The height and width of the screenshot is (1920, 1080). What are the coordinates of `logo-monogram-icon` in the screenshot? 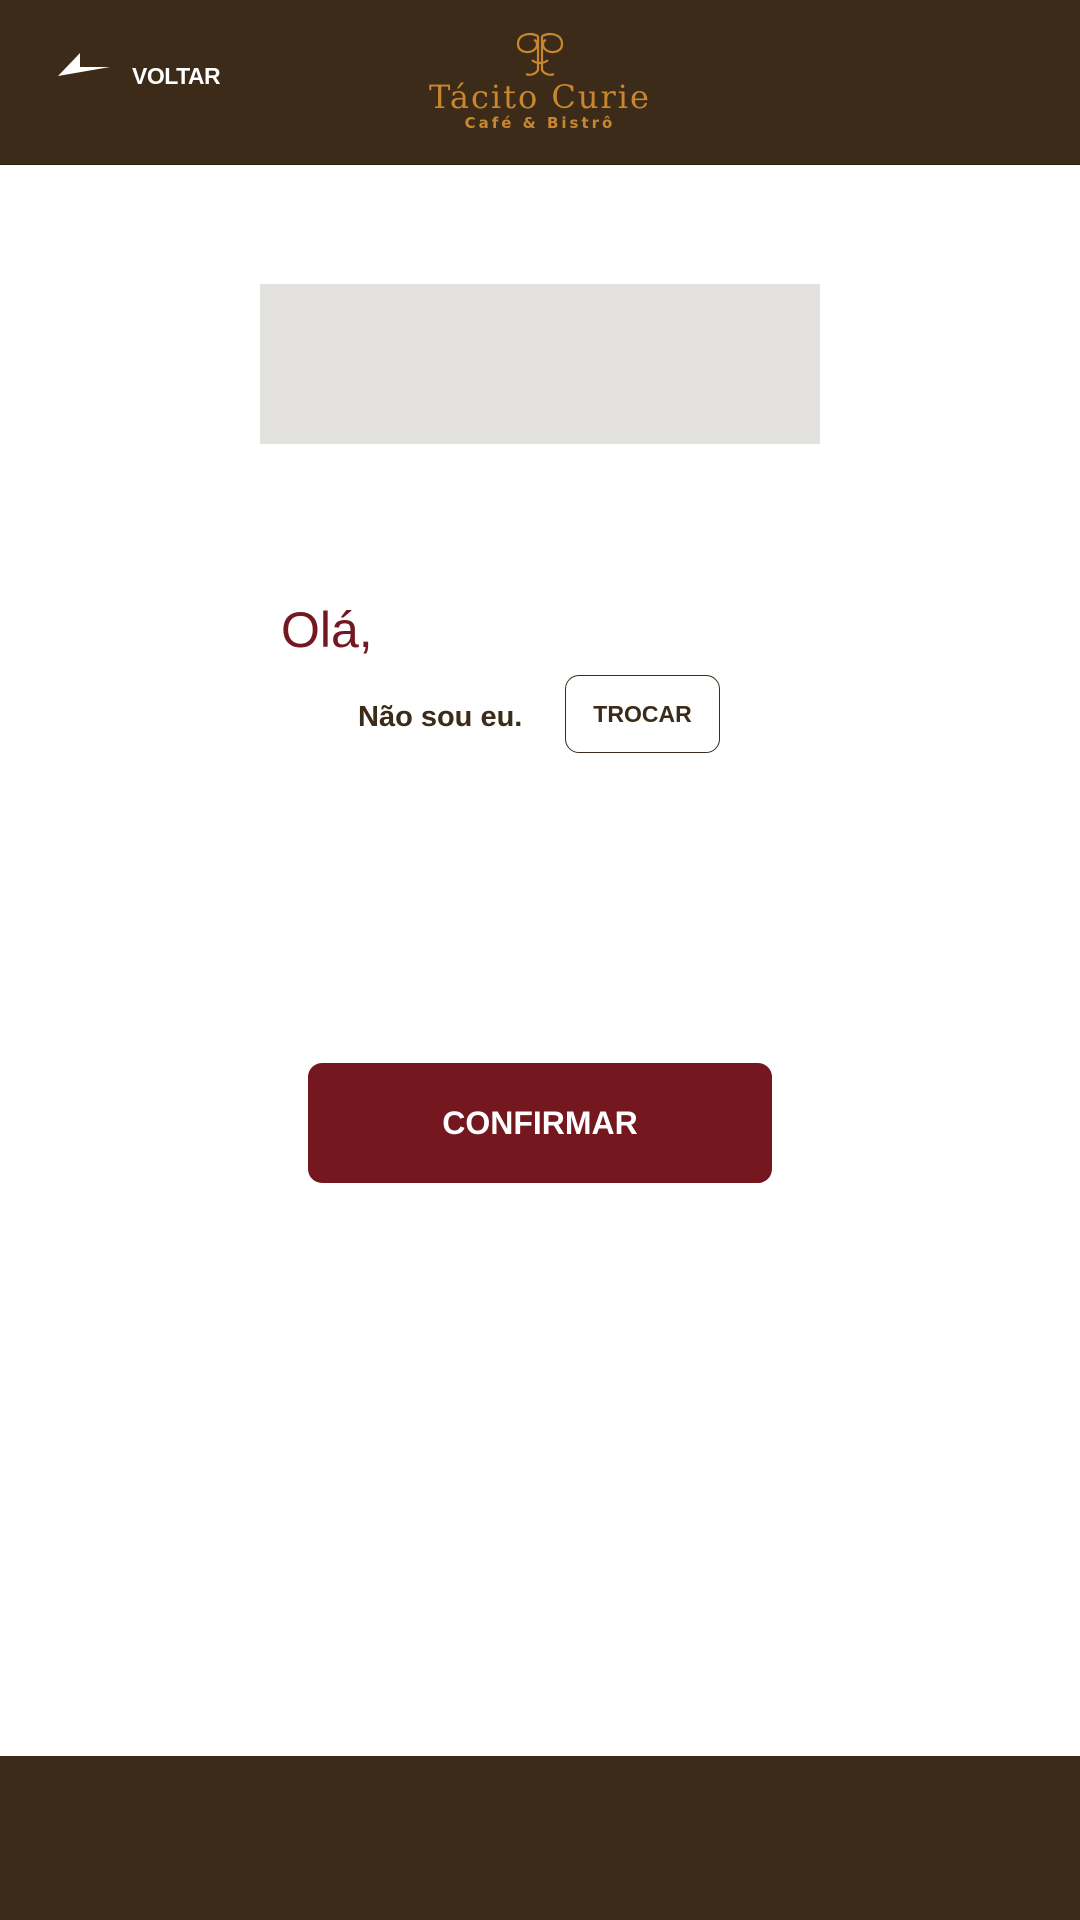 It's located at (540, 54).